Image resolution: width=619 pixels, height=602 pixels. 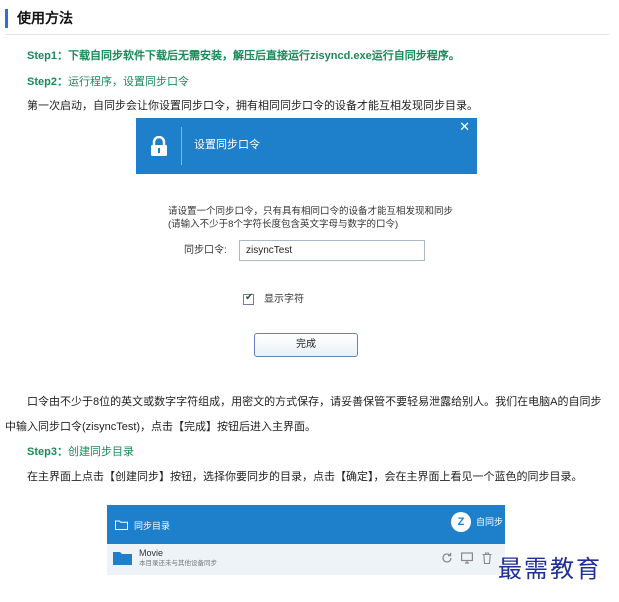 I want to click on step2-line: Step2：运行程序，设置同步口令, so click(x=108, y=82).